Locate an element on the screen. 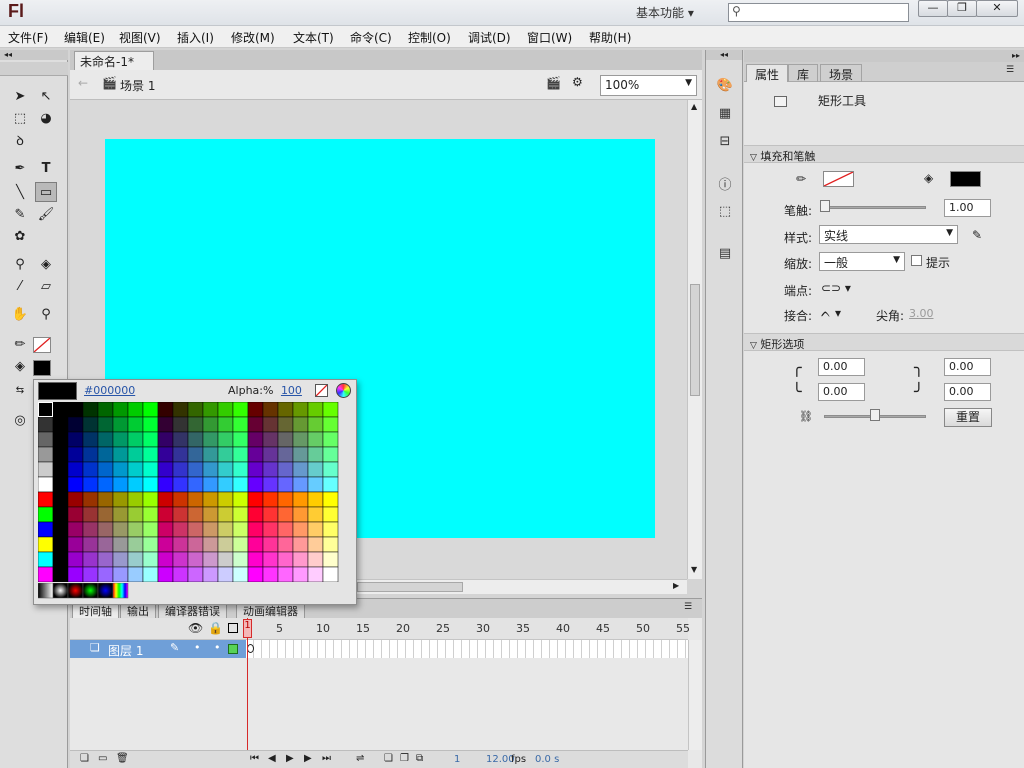  no-color-icon is located at coordinates (321, 390).